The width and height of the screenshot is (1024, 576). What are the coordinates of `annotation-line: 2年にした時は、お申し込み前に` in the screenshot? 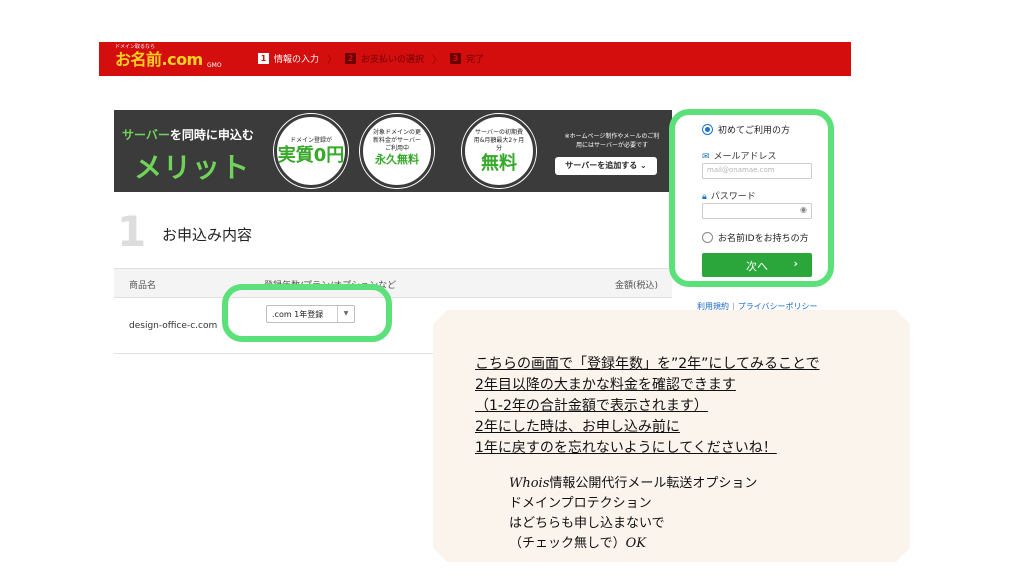 It's located at (577, 427).